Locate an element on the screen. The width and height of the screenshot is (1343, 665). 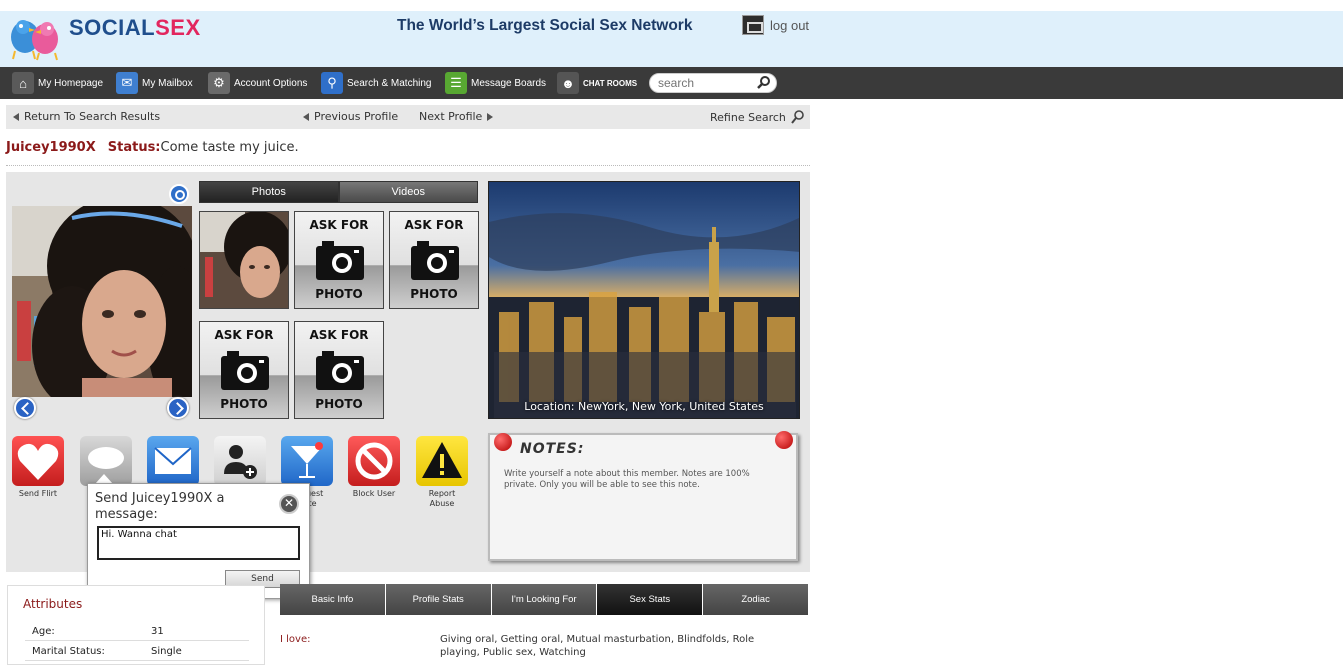
send-flirt-button: Send Flirt is located at coordinates (38, 473).